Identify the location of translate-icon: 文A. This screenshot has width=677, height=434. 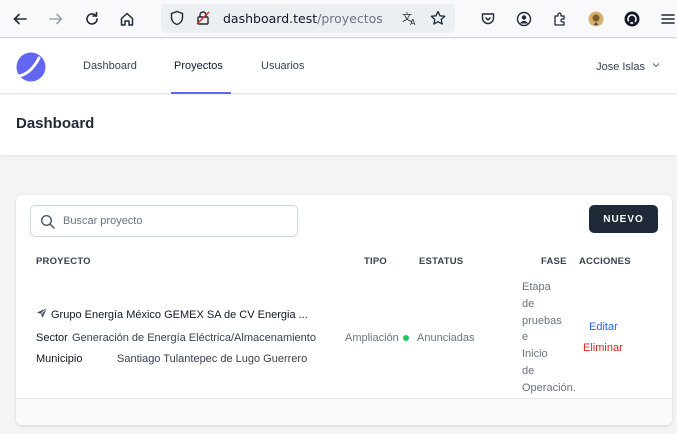
(410, 20).